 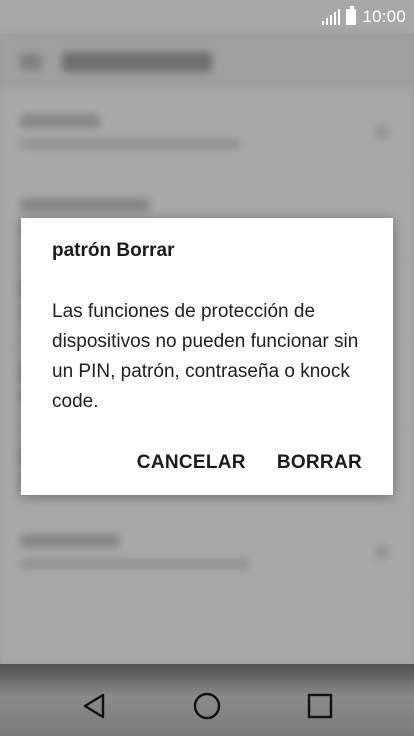 What do you see at coordinates (191, 463) in the screenshot?
I see `cancel-button: CANCELAR` at bounding box center [191, 463].